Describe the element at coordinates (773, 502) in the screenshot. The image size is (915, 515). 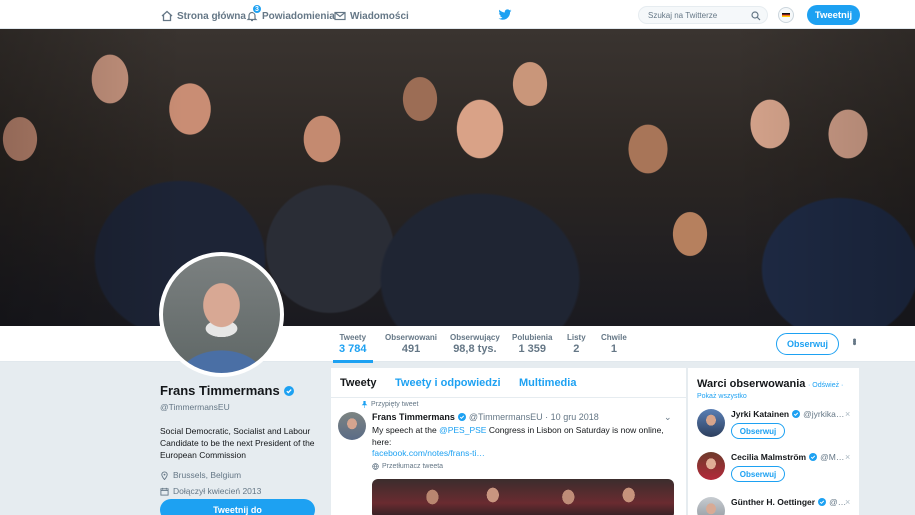
I see `suggestion-name: Günther H. Oettinger` at that location.